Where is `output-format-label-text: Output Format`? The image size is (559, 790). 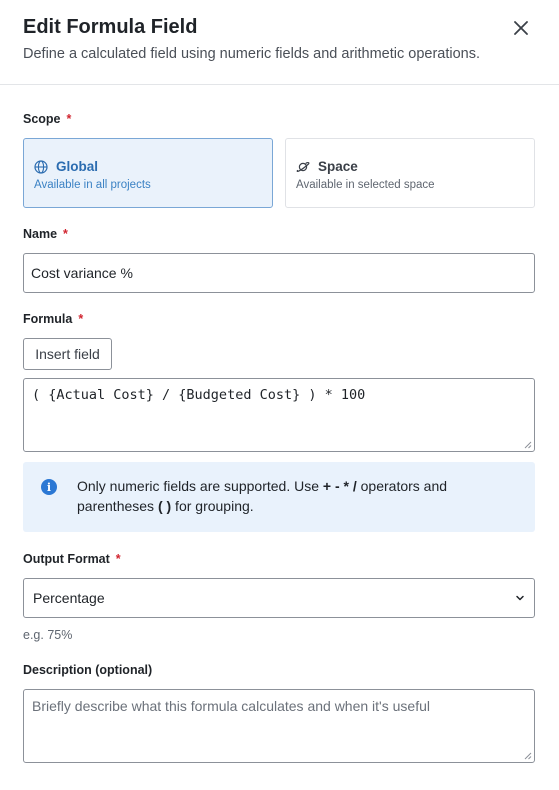
output-format-label-text: Output Format is located at coordinates (66, 559).